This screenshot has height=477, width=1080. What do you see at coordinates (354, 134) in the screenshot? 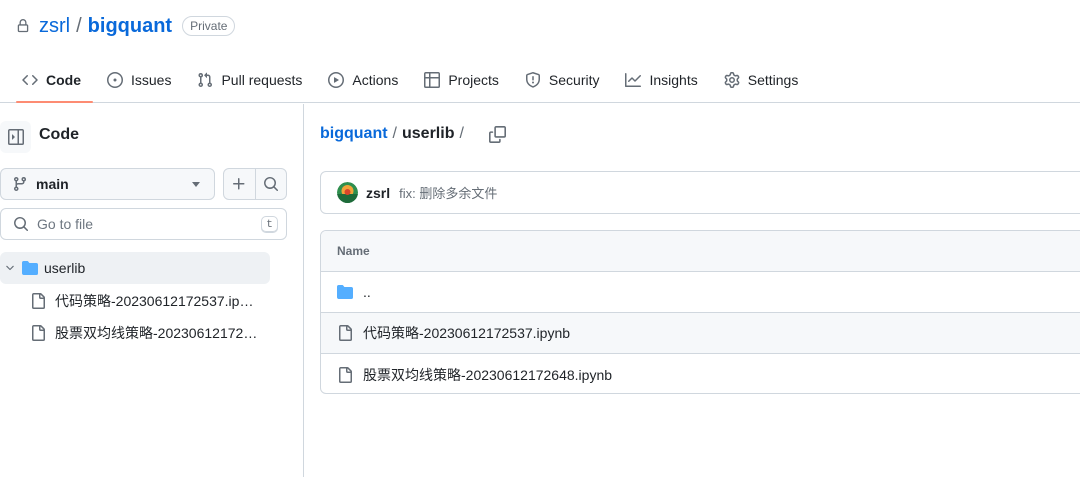
I see `breadcrumb-repo-link: bigquant` at bounding box center [354, 134].